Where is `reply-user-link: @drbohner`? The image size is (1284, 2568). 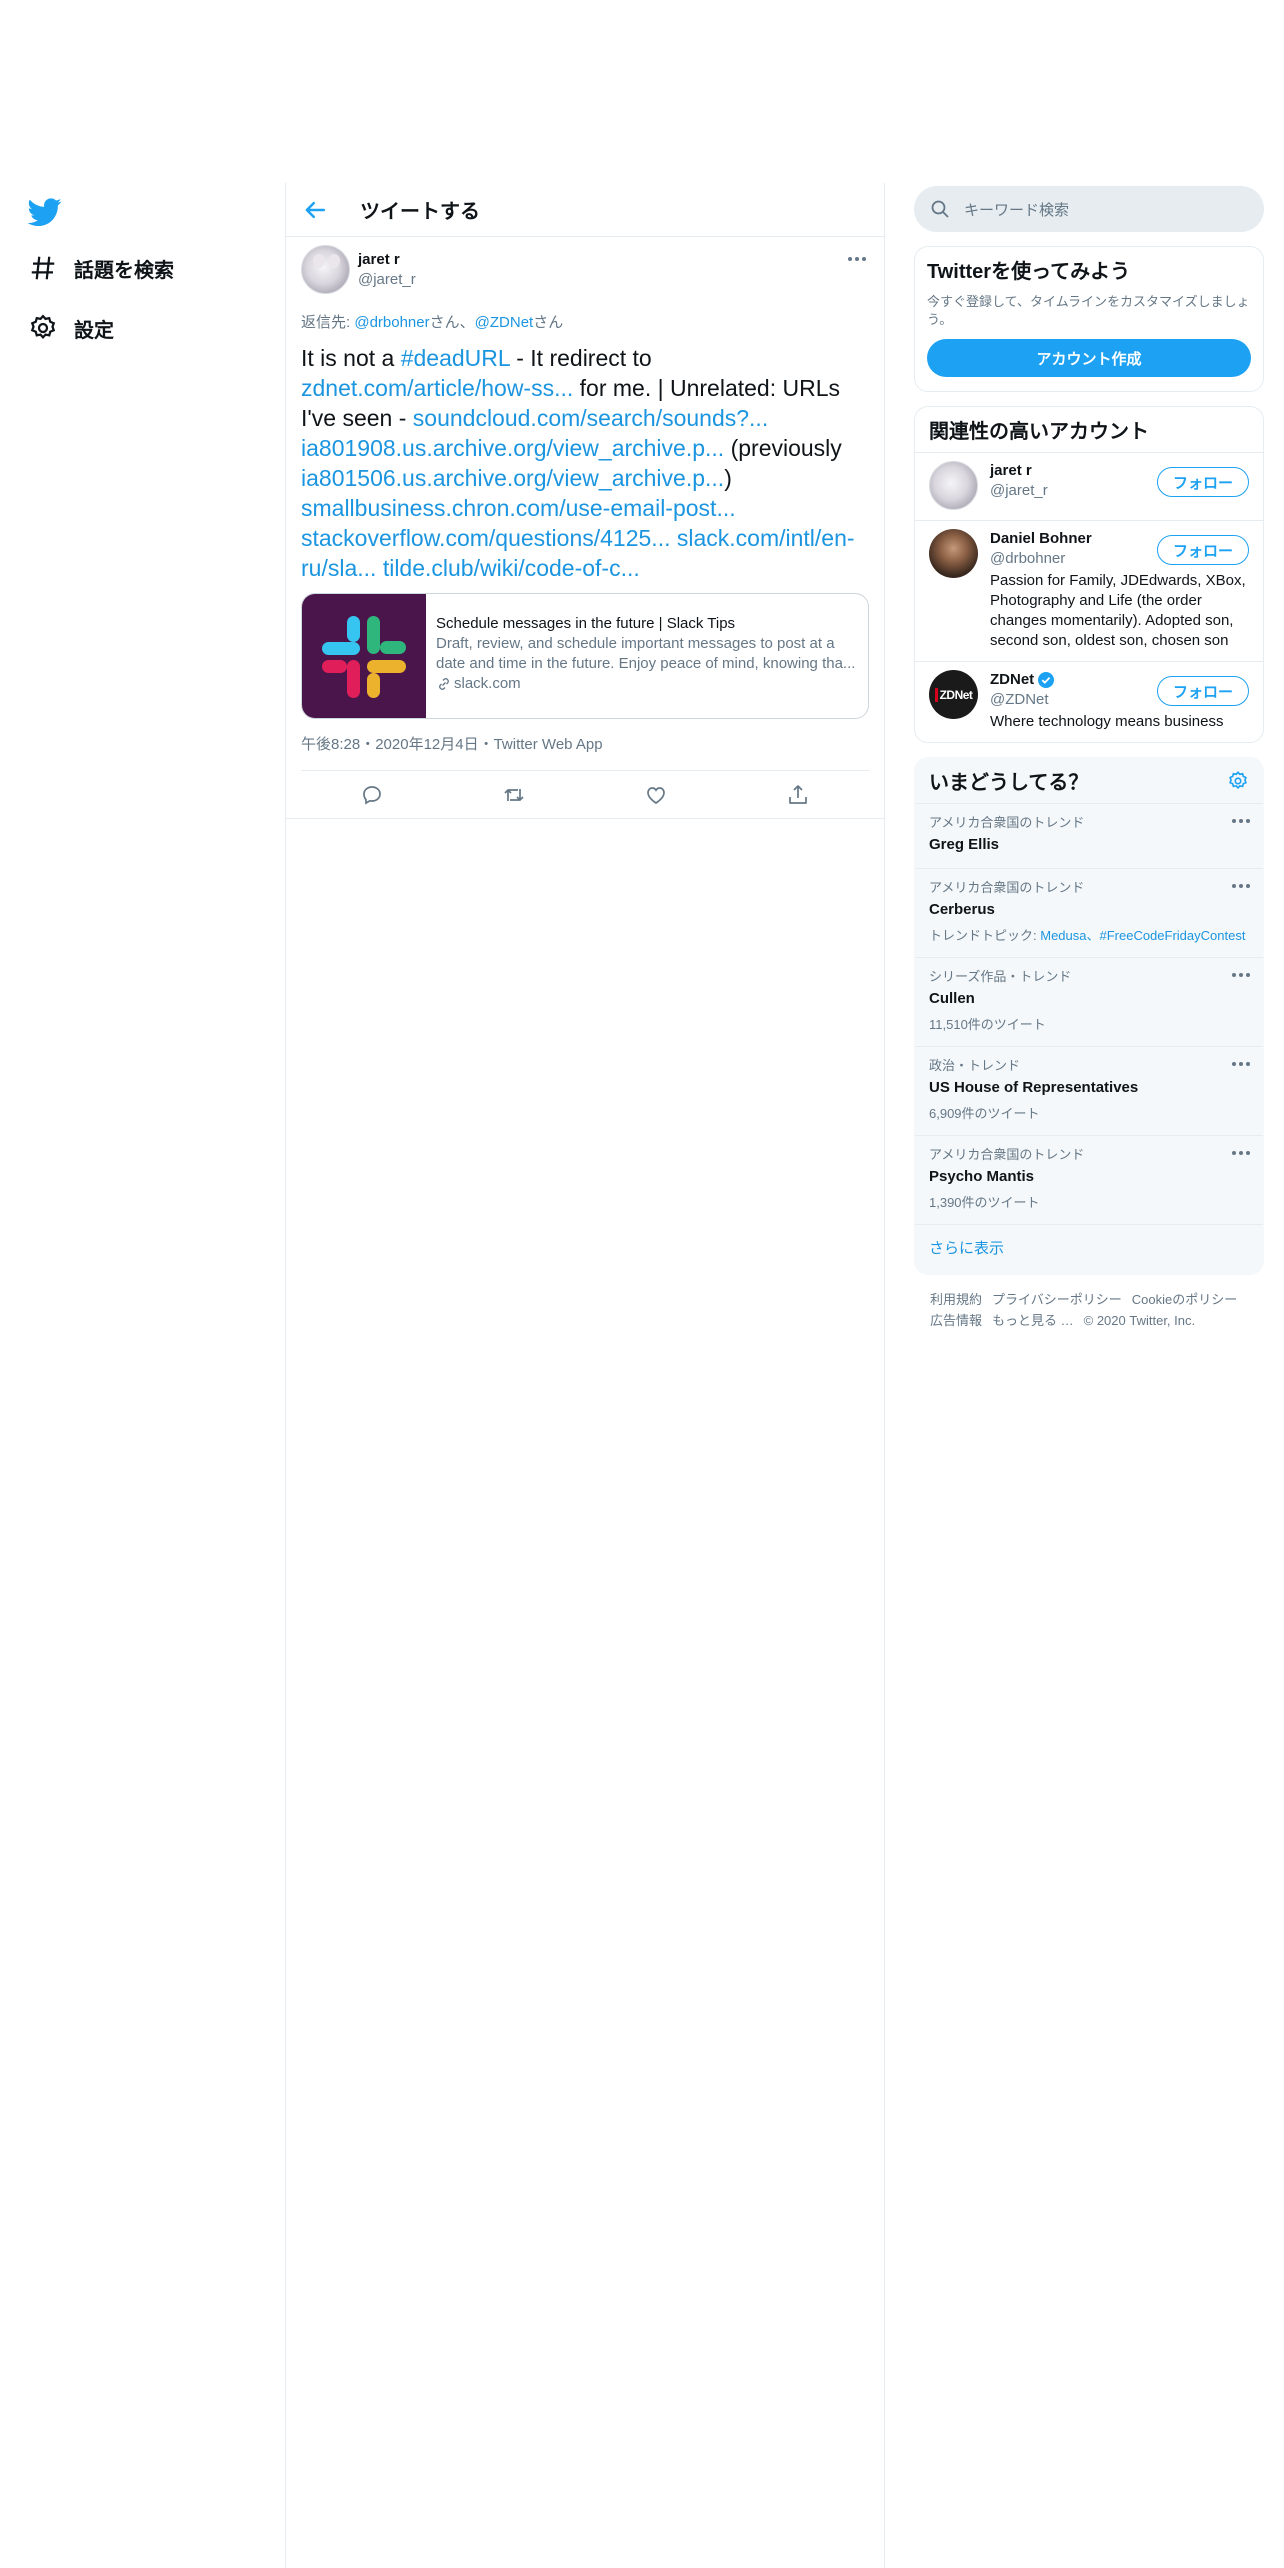 reply-user-link: @drbohner is located at coordinates (391, 322).